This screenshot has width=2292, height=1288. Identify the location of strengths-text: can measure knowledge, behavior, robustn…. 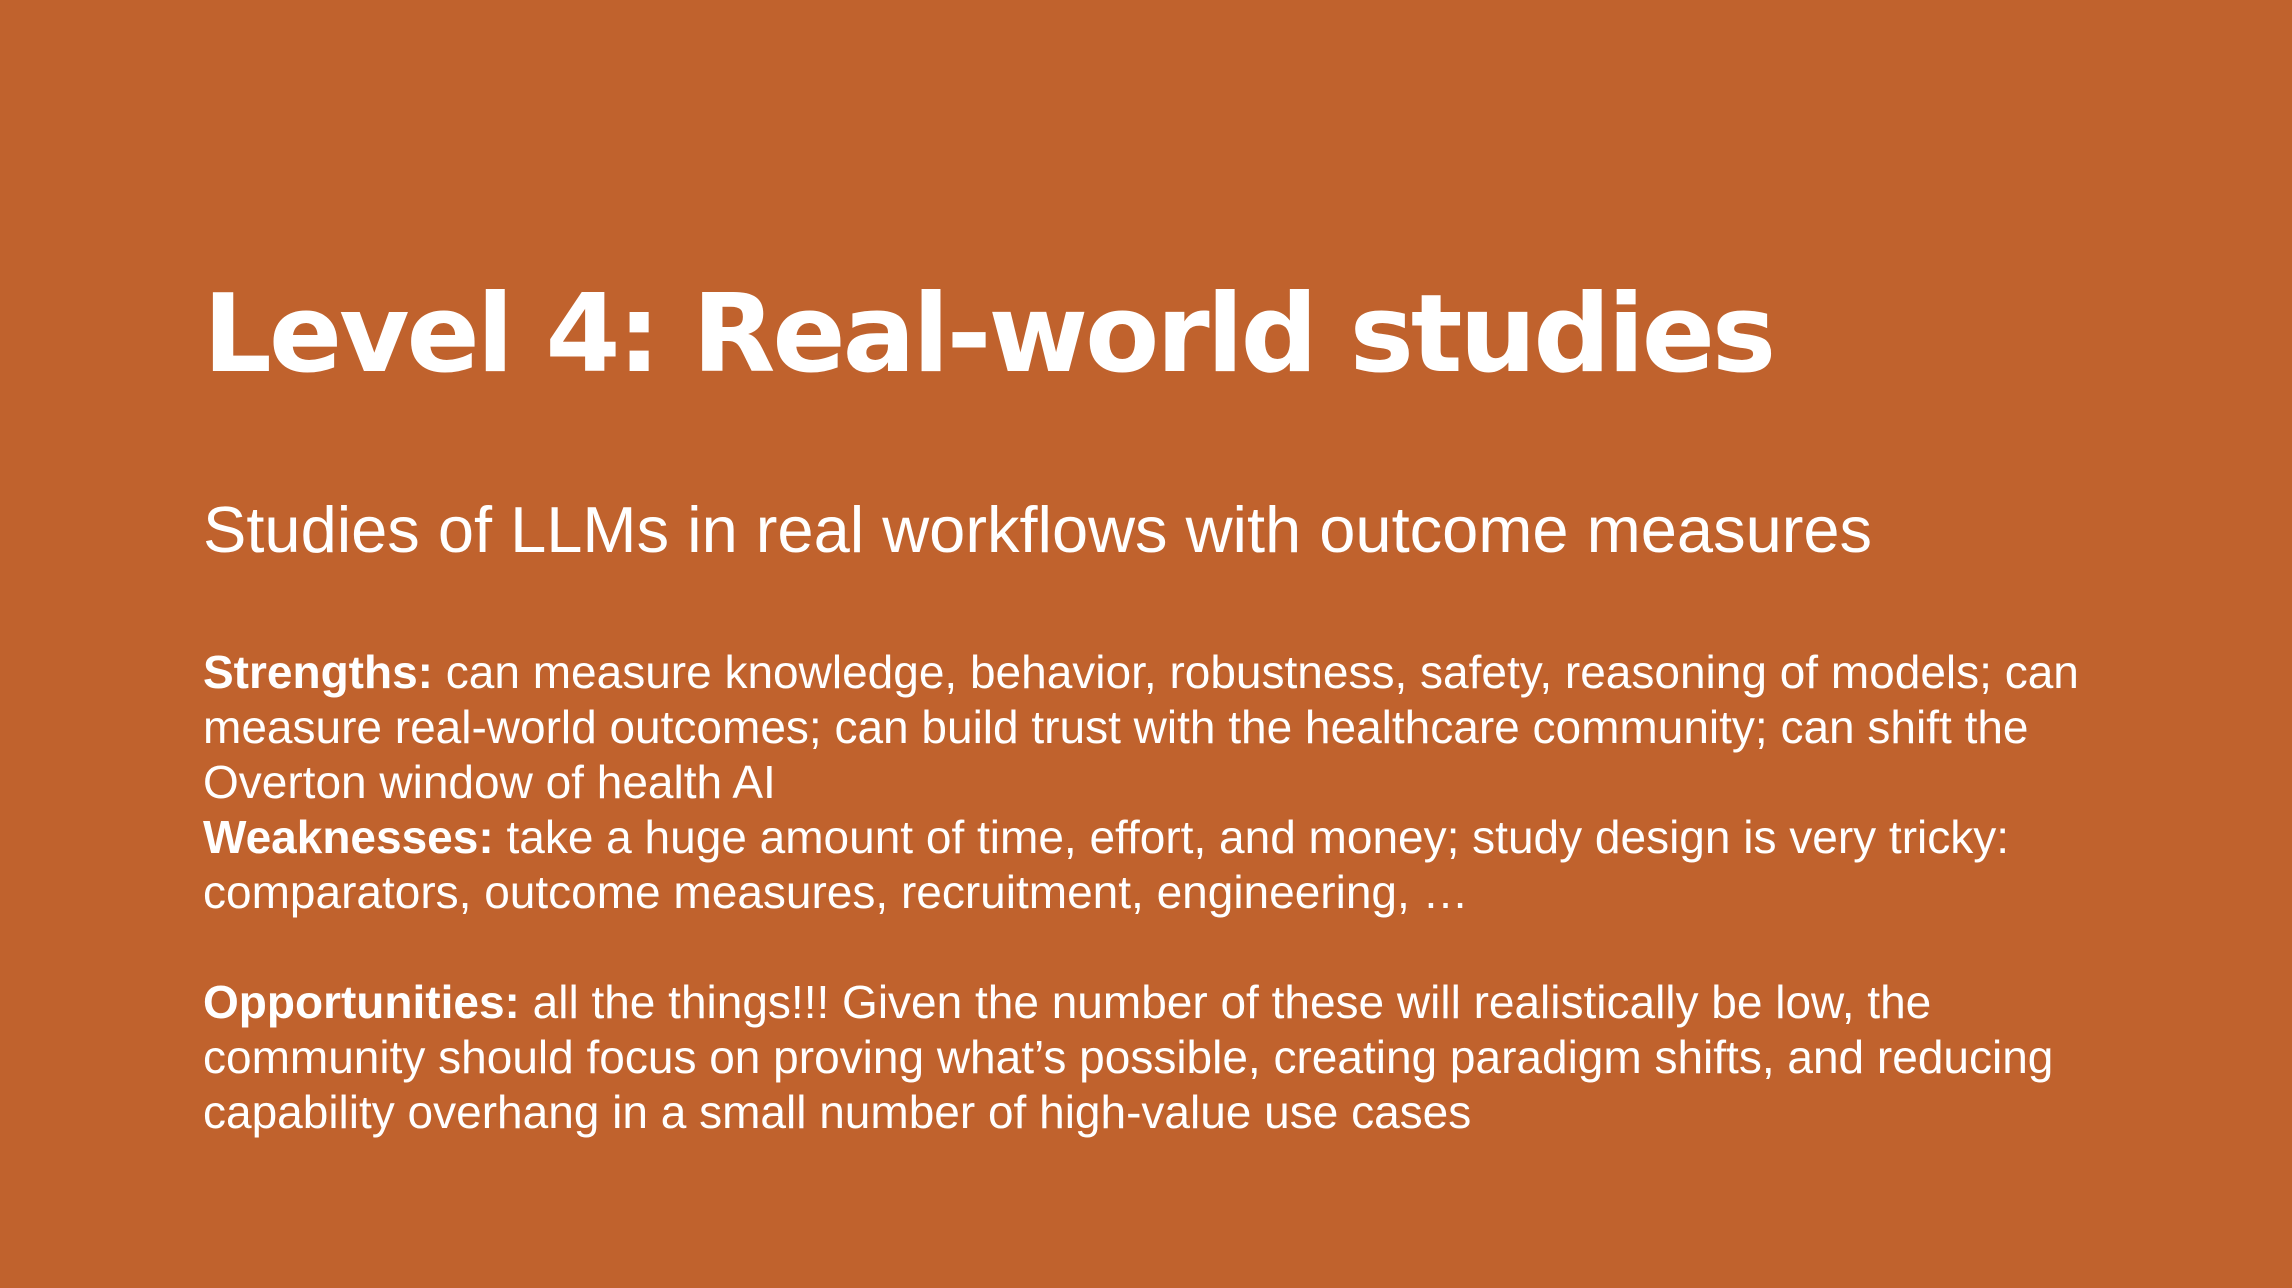
(1141, 727).